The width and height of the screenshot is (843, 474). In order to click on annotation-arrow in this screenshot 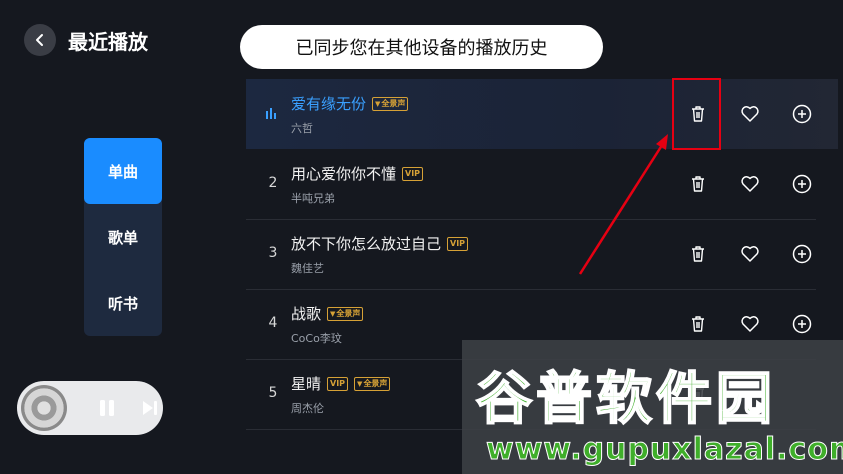, I will do `click(623, 204)`.